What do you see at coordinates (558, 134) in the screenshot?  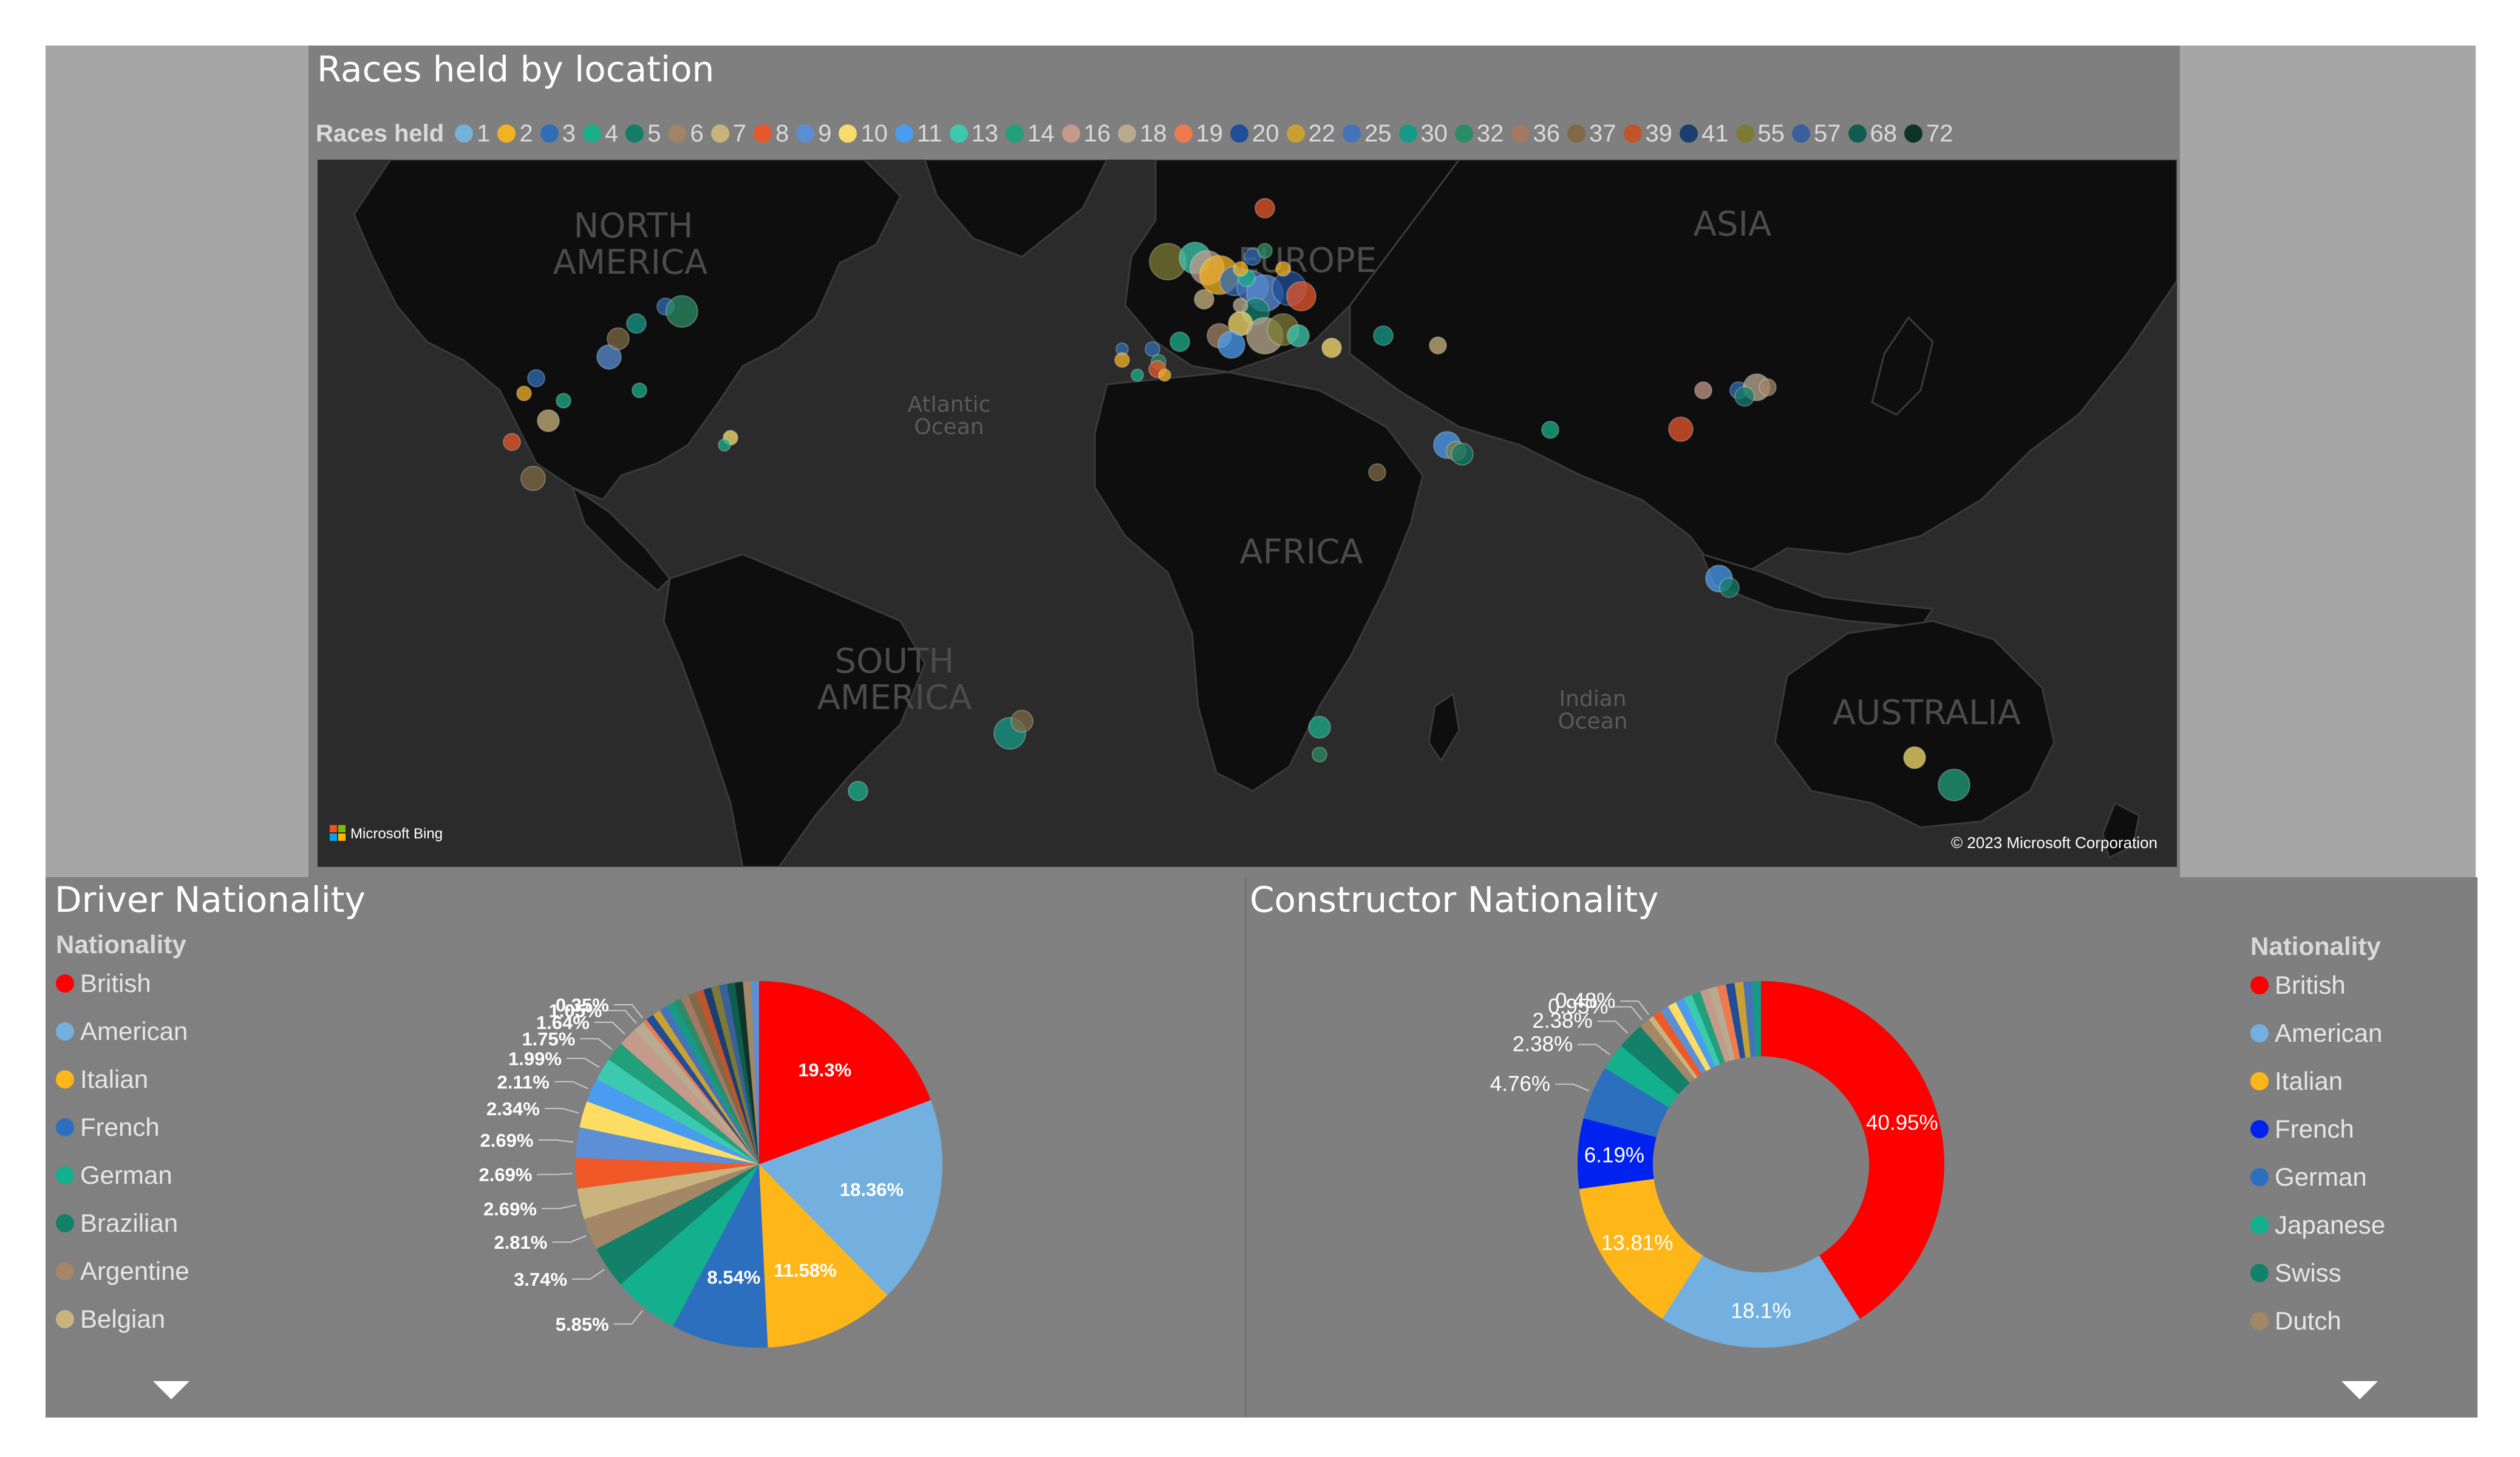 I see `map-legend-item: 3` at bounding box center [558, 134].